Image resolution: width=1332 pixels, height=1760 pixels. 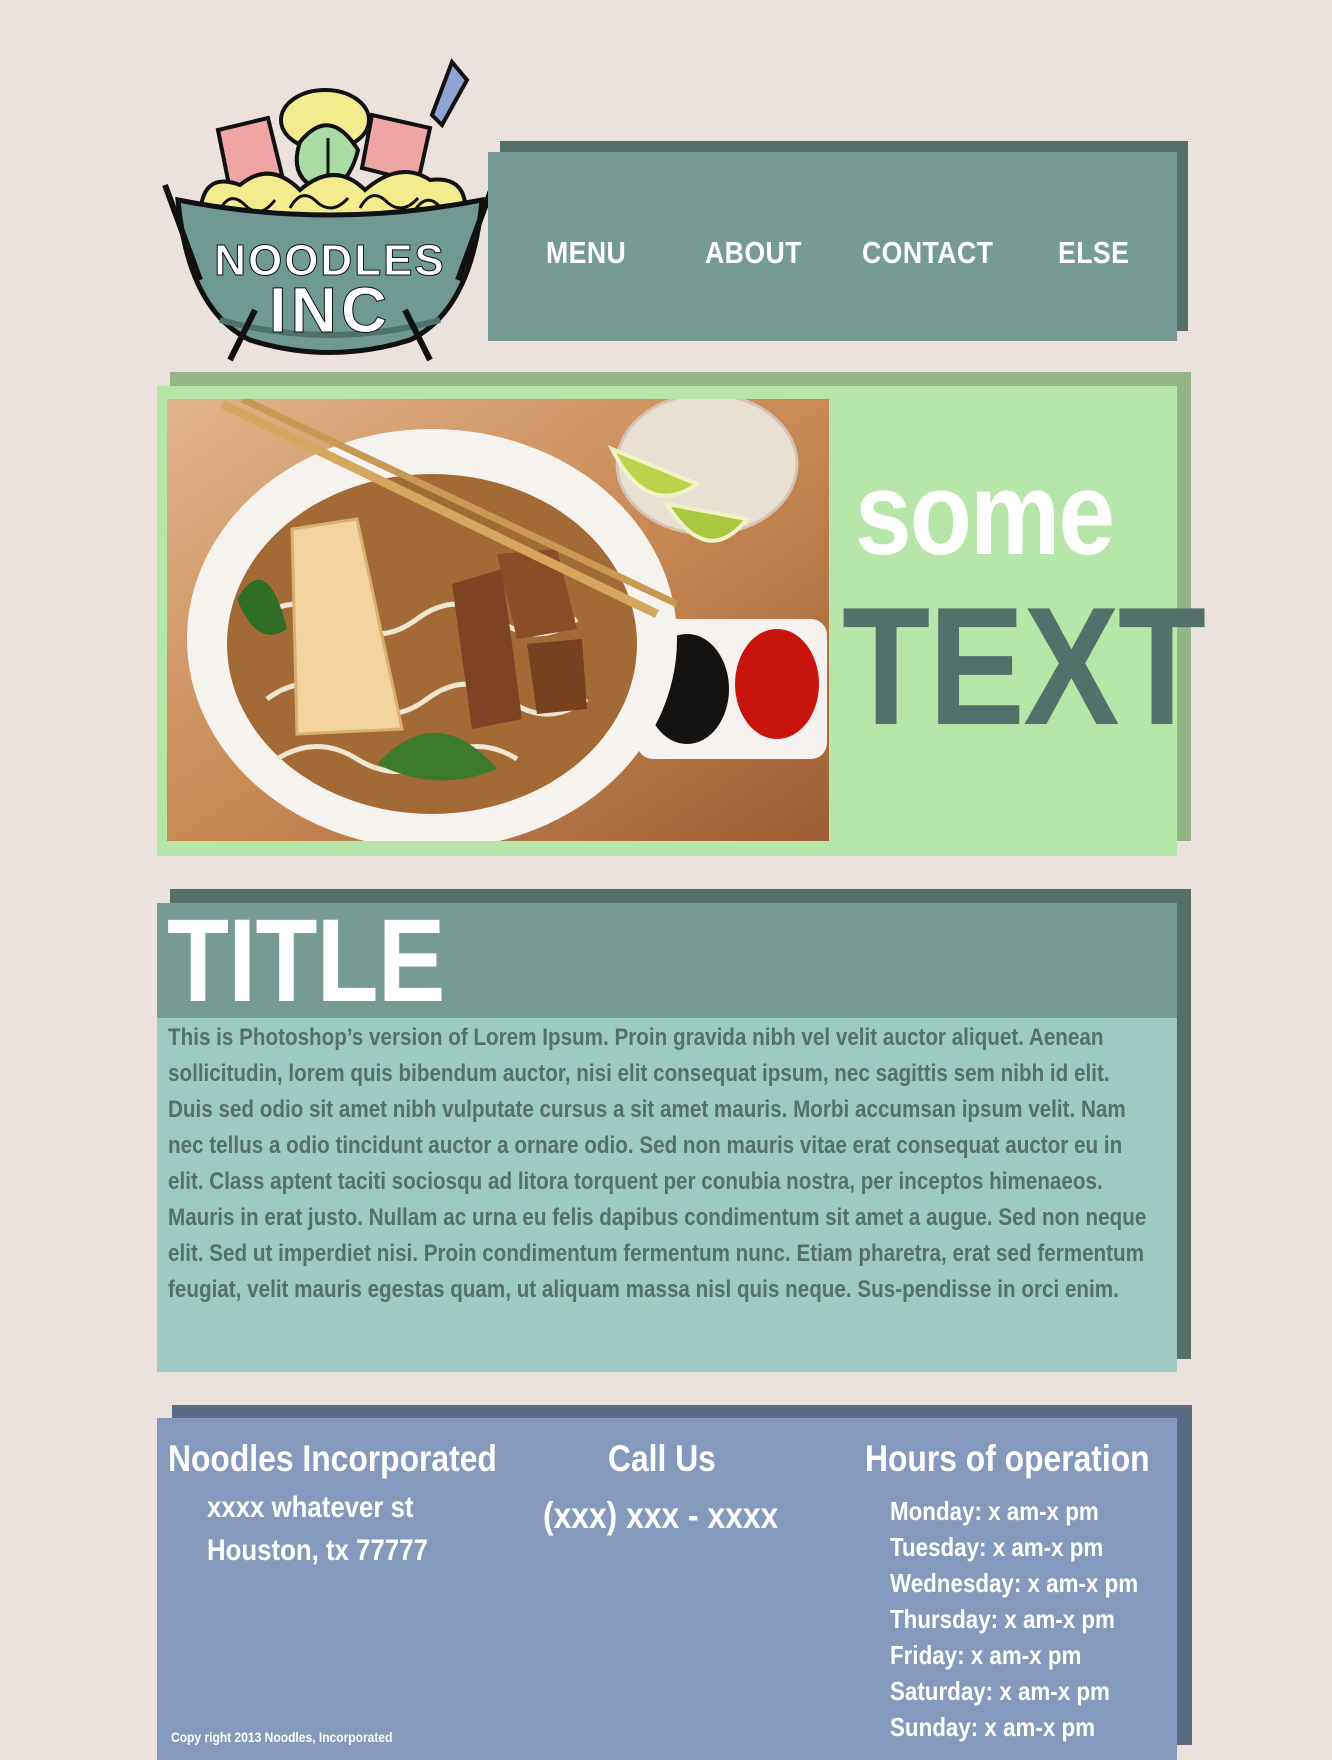 What do you see at coordinates (832, 246) in the screenshot?
I see `main-nav: MENU ABOUT CONTACT ELSE` at bounding box center [832, 246].